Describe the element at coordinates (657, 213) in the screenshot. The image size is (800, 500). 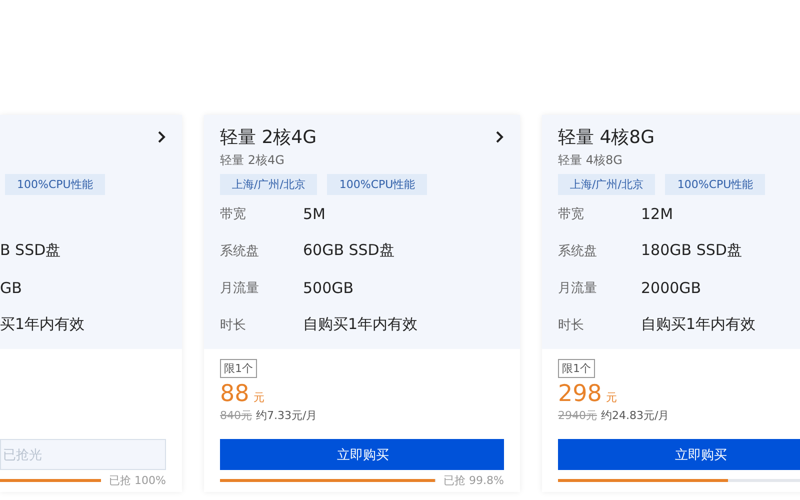
I see `spec-value: 12M` at that location.